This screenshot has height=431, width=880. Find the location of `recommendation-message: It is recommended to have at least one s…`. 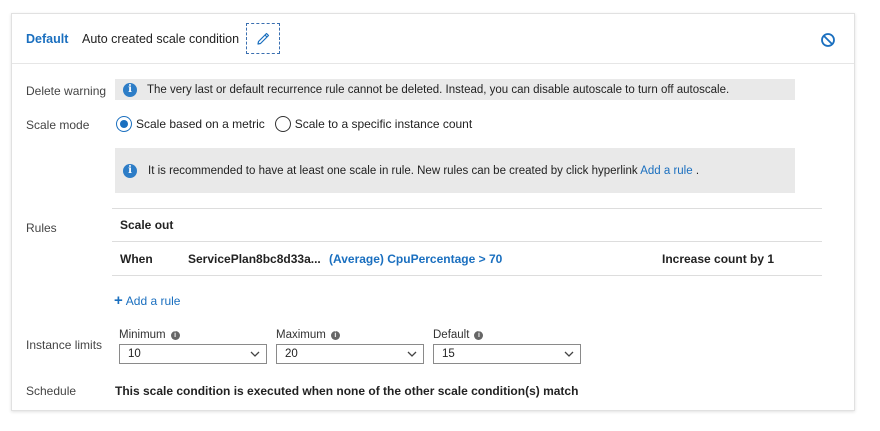

recommendation-message: It is recommended to have at least one s… is located at coordinates (424, 170).